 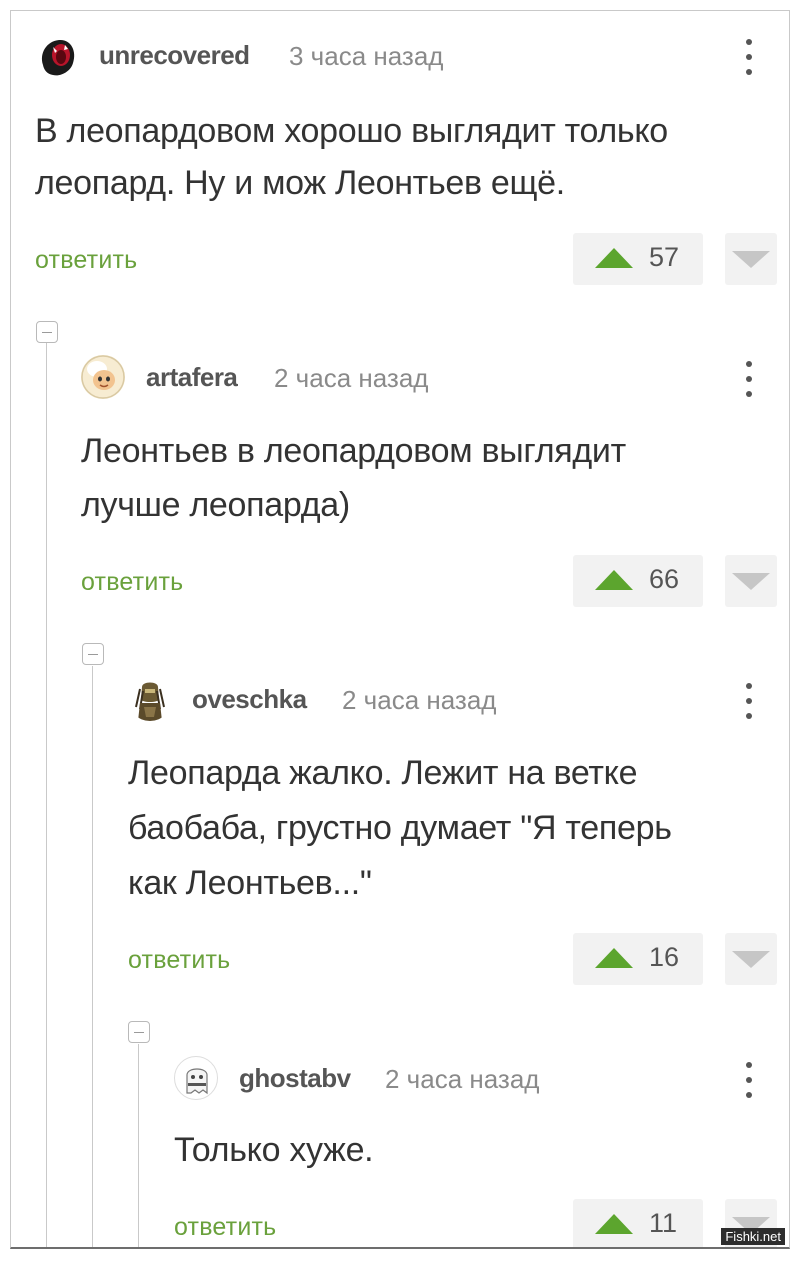 I want to click on comment-text-line: лучше леопарда), so click(x=215, y=505).